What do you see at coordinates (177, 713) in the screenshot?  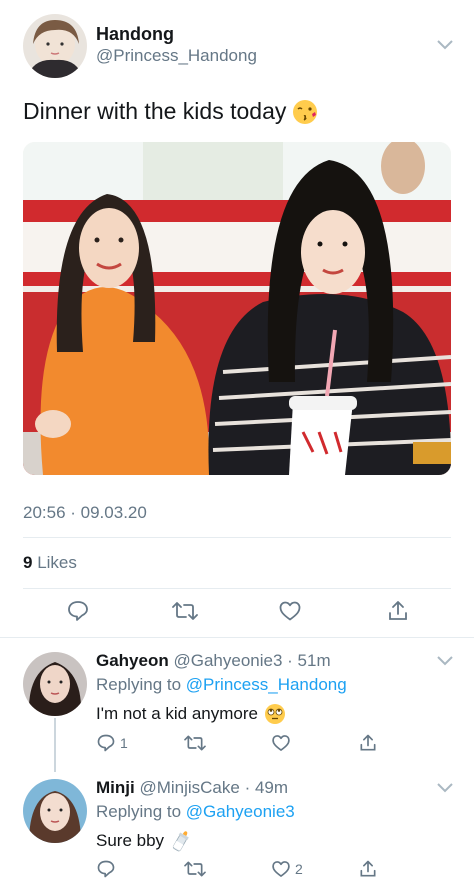 I see `reply-text-content: I'm not a kid anymore` at bounding box center [177, 713].